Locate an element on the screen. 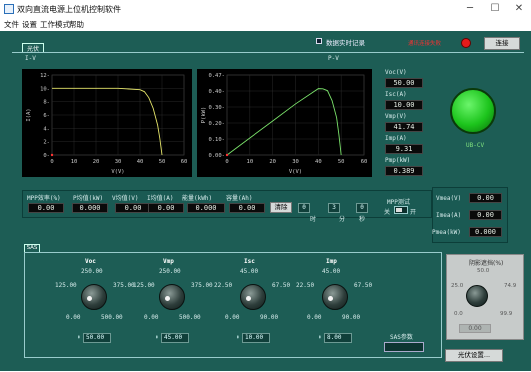  stat-value-mpp-eff: 0.00 is located at coordinates (46, 208).